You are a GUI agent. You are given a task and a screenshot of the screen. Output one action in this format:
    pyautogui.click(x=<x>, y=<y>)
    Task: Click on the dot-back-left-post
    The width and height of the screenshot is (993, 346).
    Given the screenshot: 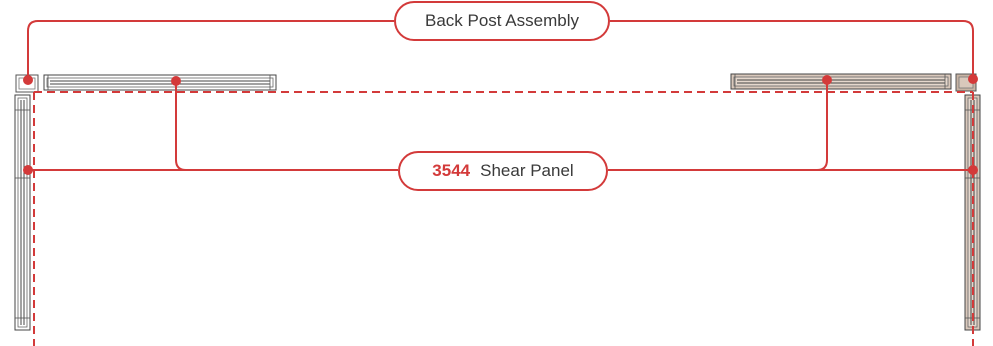 What is the action you would take?
    pyautogui.click(x=28, y=80)
    